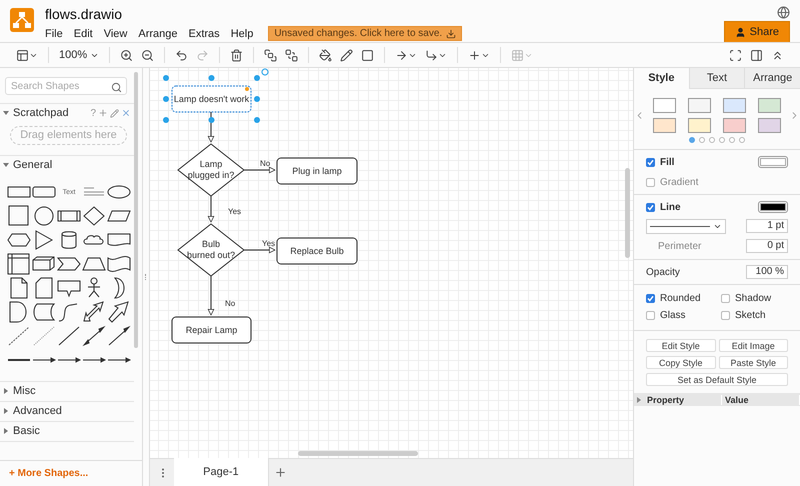 This screenshot has width=800, height=486. I want to click on line-color-icon, so click(347, 55).